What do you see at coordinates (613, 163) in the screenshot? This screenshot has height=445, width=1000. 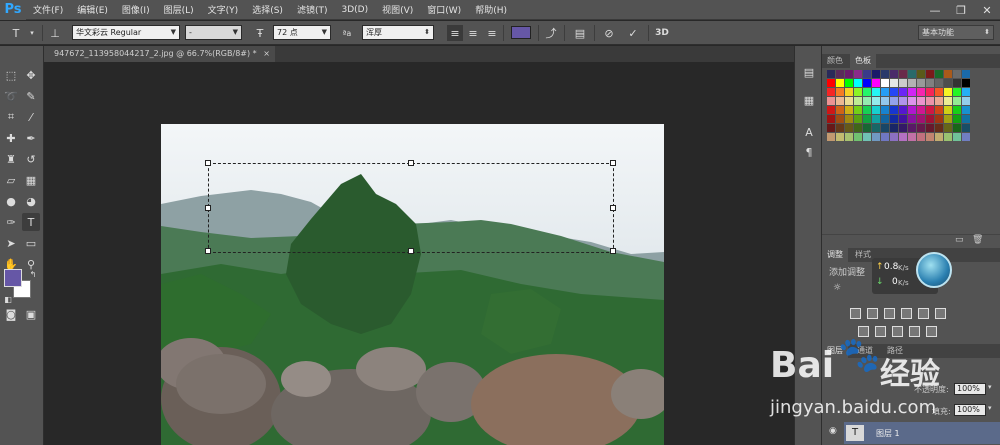 I see `transform-handle` at bounding box center [613, 163].